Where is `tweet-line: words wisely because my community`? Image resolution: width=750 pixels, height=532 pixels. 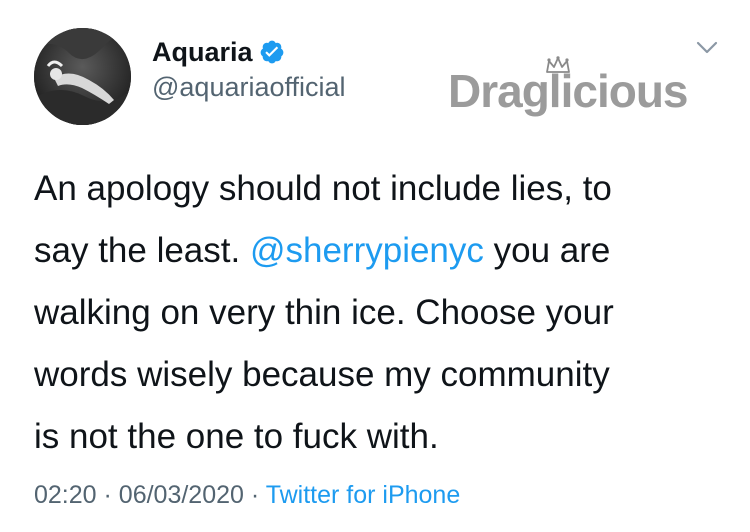 tweet-line: words wisely because my community is located at coordinates (322, 374).